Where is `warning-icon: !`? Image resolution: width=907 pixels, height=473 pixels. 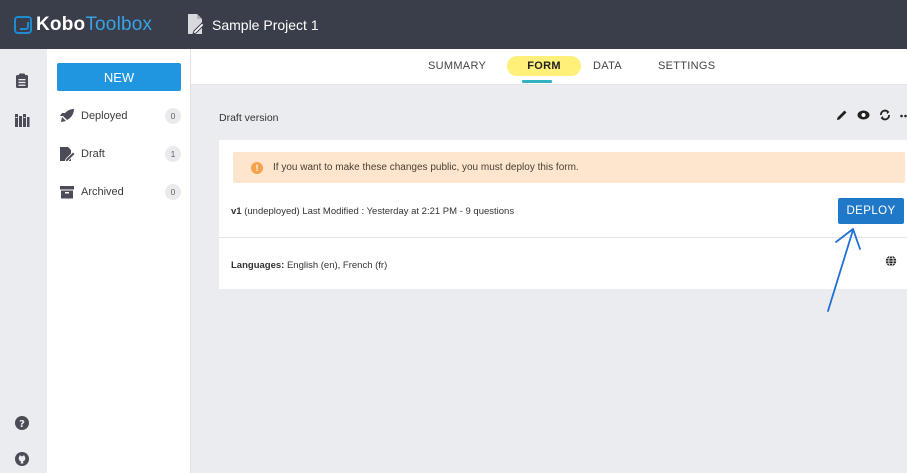 warning-icon: ! is located at coordinates (257, 167).